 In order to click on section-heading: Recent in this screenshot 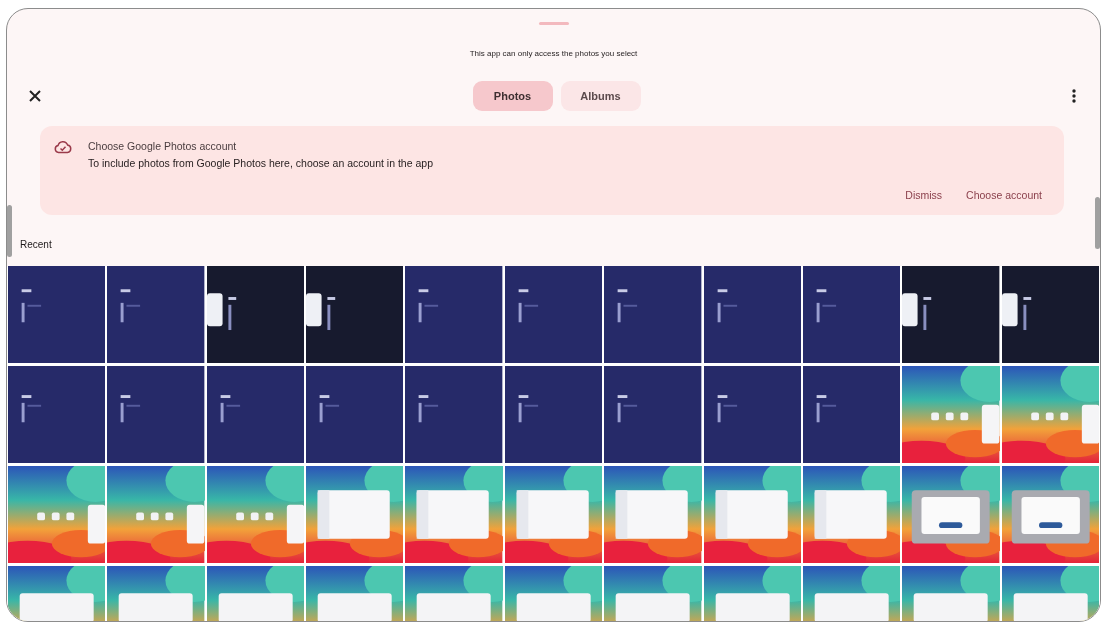, I will do `click(36, 244)`.